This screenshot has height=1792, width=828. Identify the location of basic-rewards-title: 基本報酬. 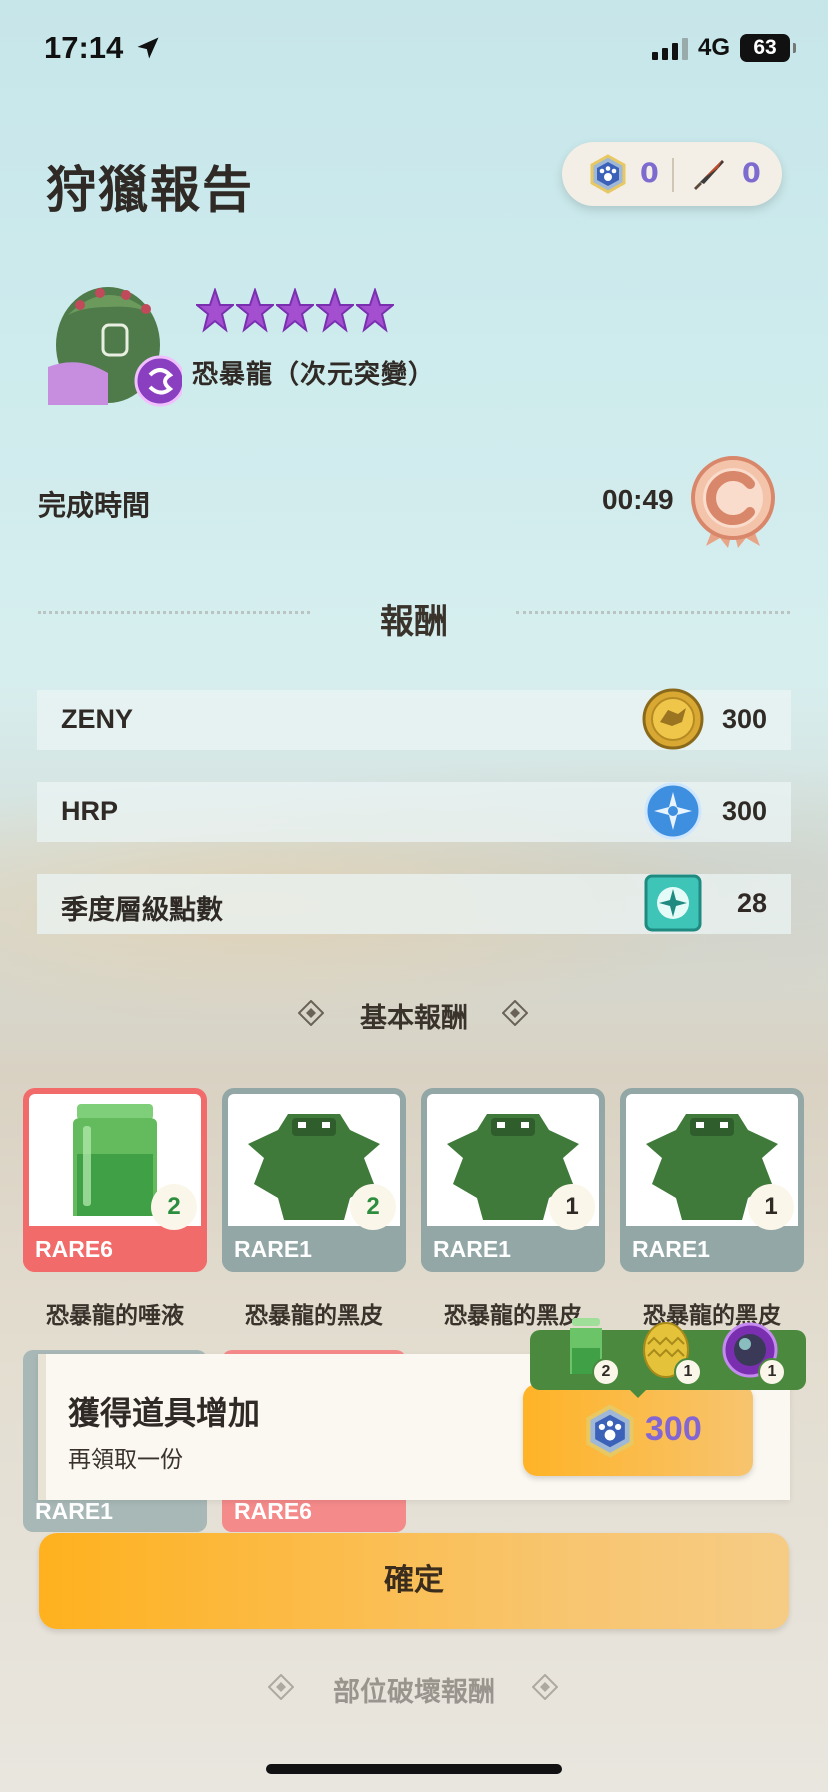
(414, 1018).